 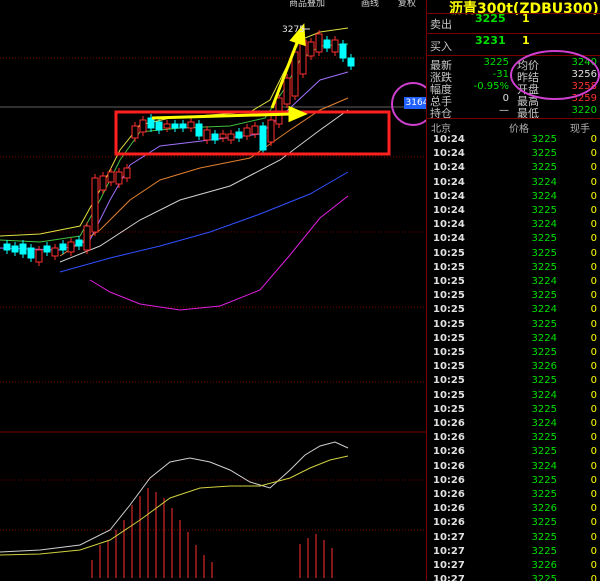 What do you see at coordinates (491, 86) in the screenshot?
I see `quote-value: -0.95%` at bounding box center [491, 86].